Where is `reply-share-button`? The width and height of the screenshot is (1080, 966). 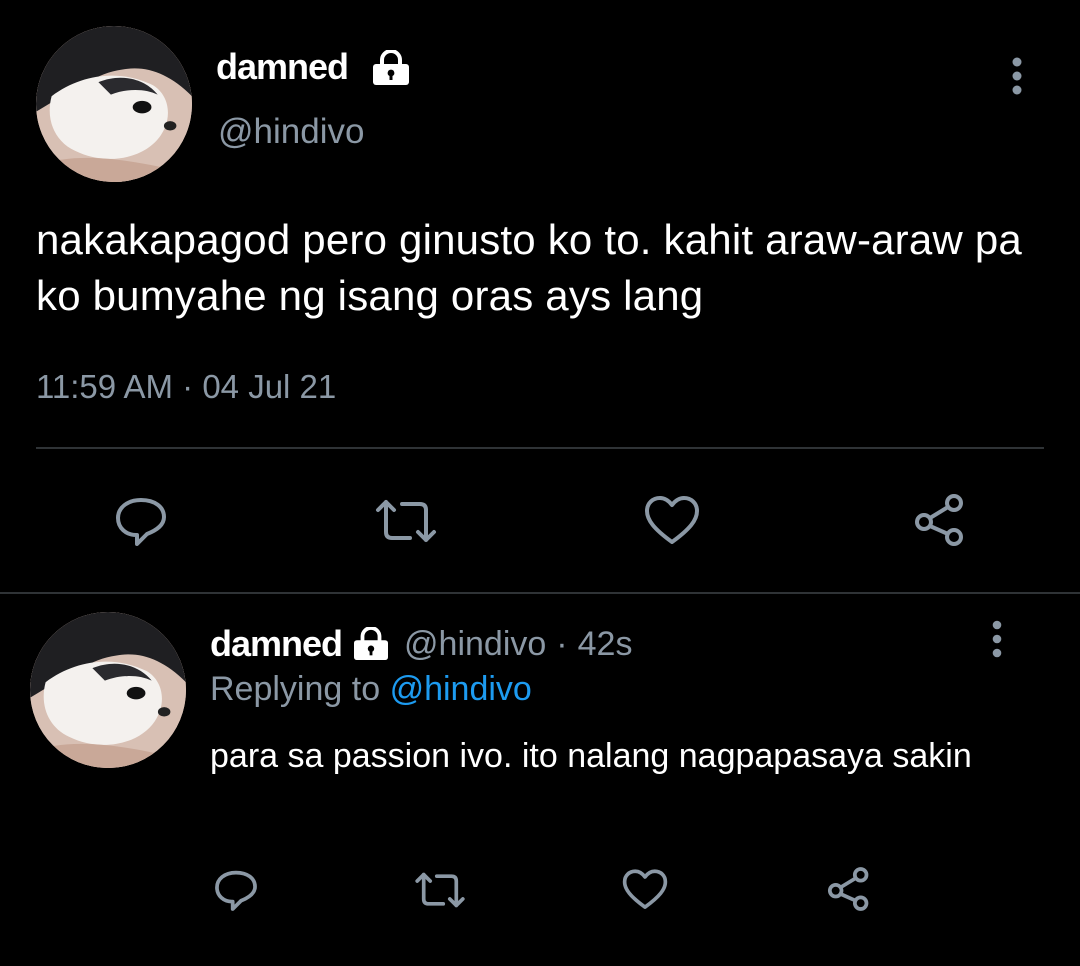
reply-share-button is located at coordinates (849, 889).